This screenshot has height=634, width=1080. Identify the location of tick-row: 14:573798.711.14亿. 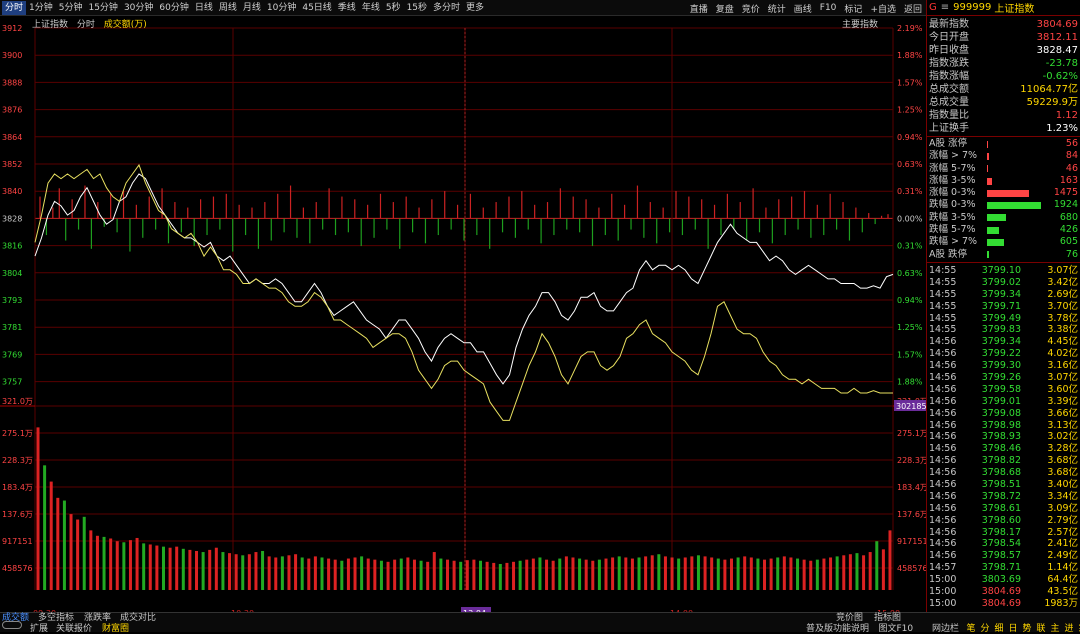
(1003, 568).